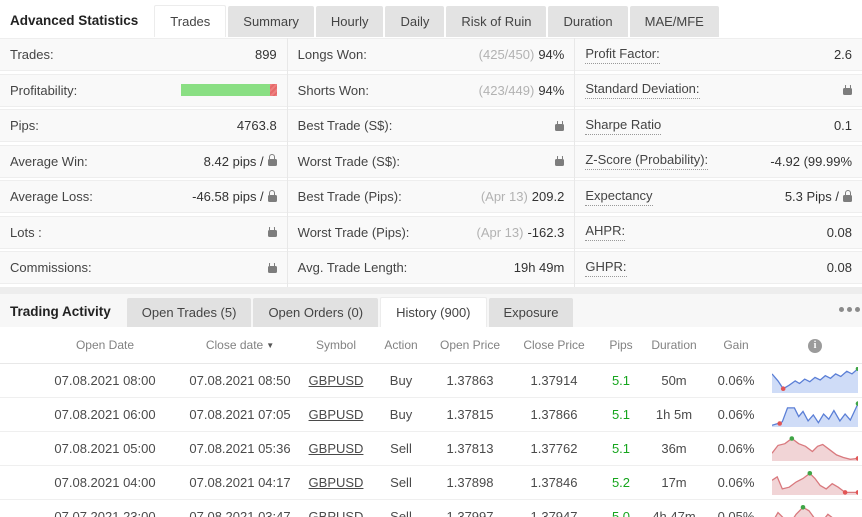 Image resolution: width=862 pixels, height=517 pixels. I want to click on cell-close-price: 1.37866, so click(554, 414).